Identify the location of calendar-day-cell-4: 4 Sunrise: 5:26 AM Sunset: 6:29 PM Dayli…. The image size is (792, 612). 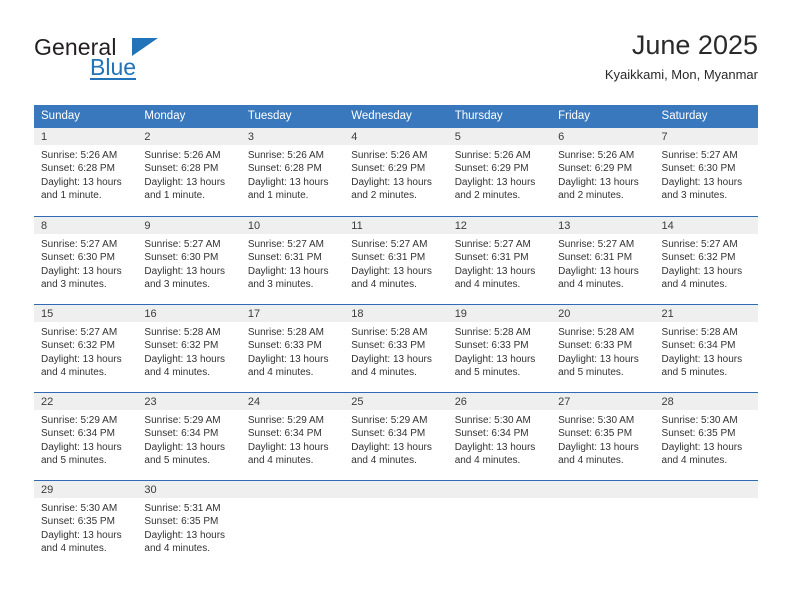
(396, 172).